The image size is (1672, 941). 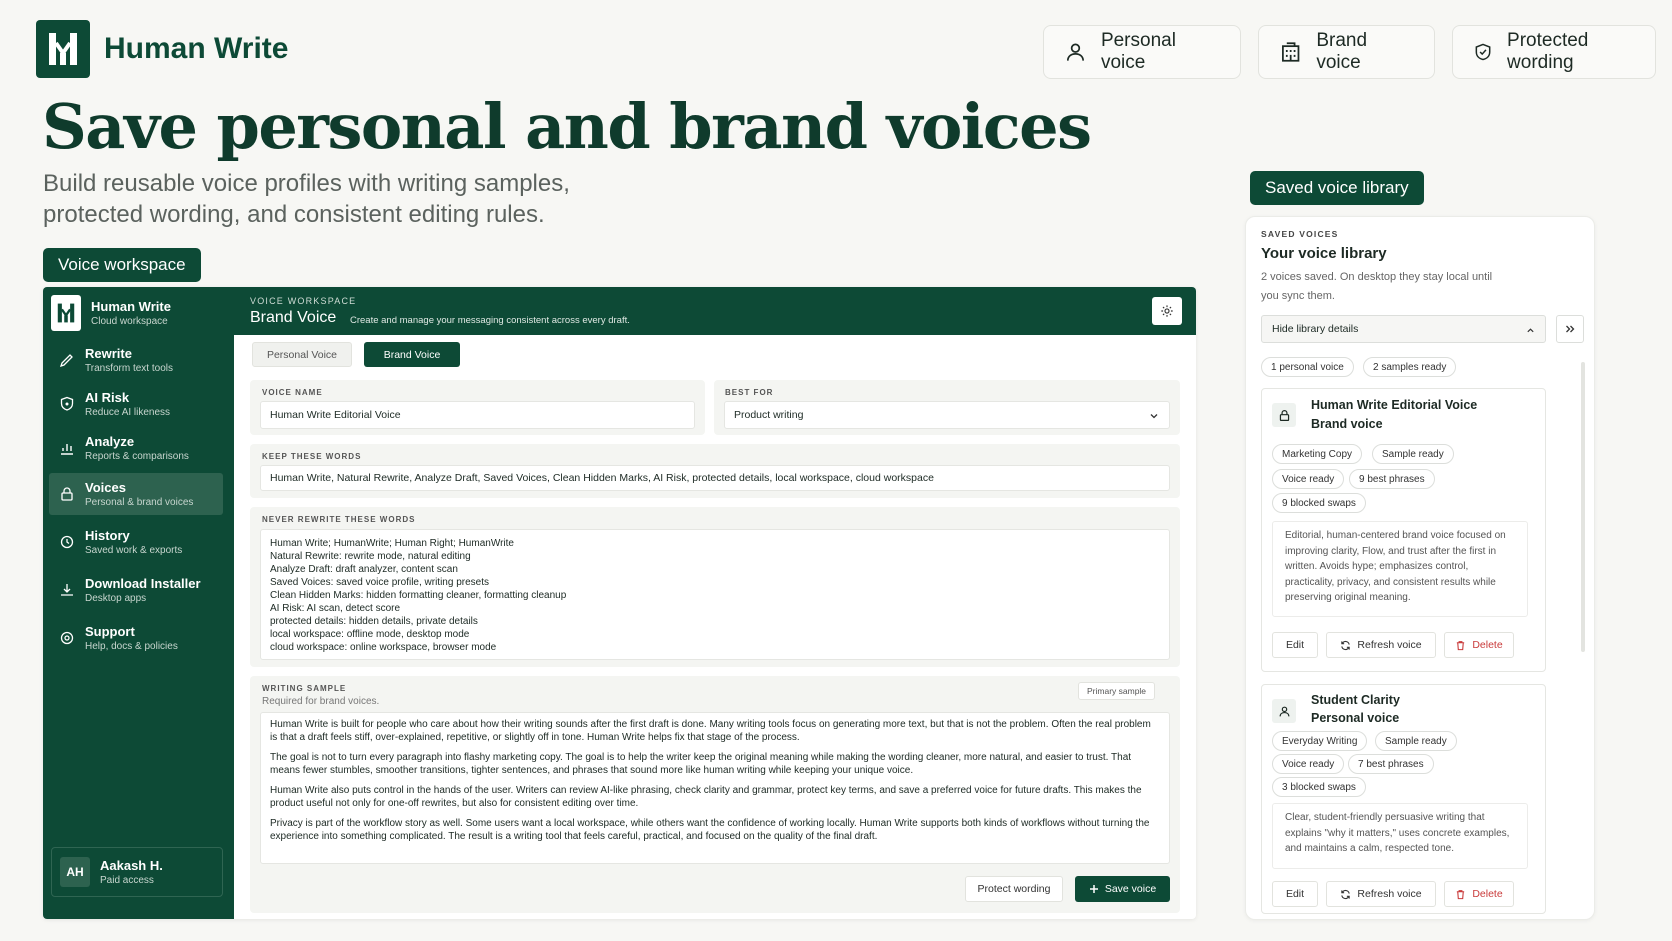 I want to click on protected-wording-chip: Protected wording, so click(x=1554, y=52).